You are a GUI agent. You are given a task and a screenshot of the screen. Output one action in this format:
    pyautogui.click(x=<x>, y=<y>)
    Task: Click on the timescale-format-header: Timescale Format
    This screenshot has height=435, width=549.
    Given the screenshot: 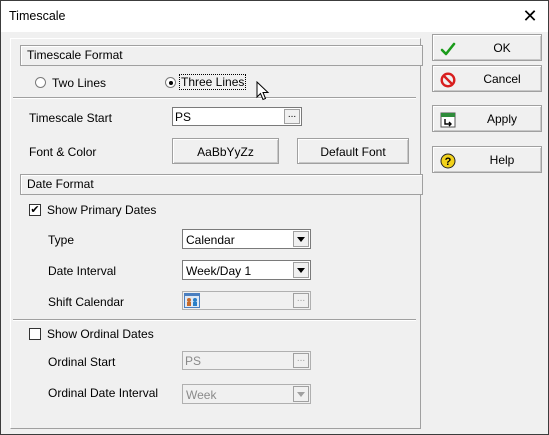 What is the action you would take?
    pyautogui.click(x=221, y=55)
    